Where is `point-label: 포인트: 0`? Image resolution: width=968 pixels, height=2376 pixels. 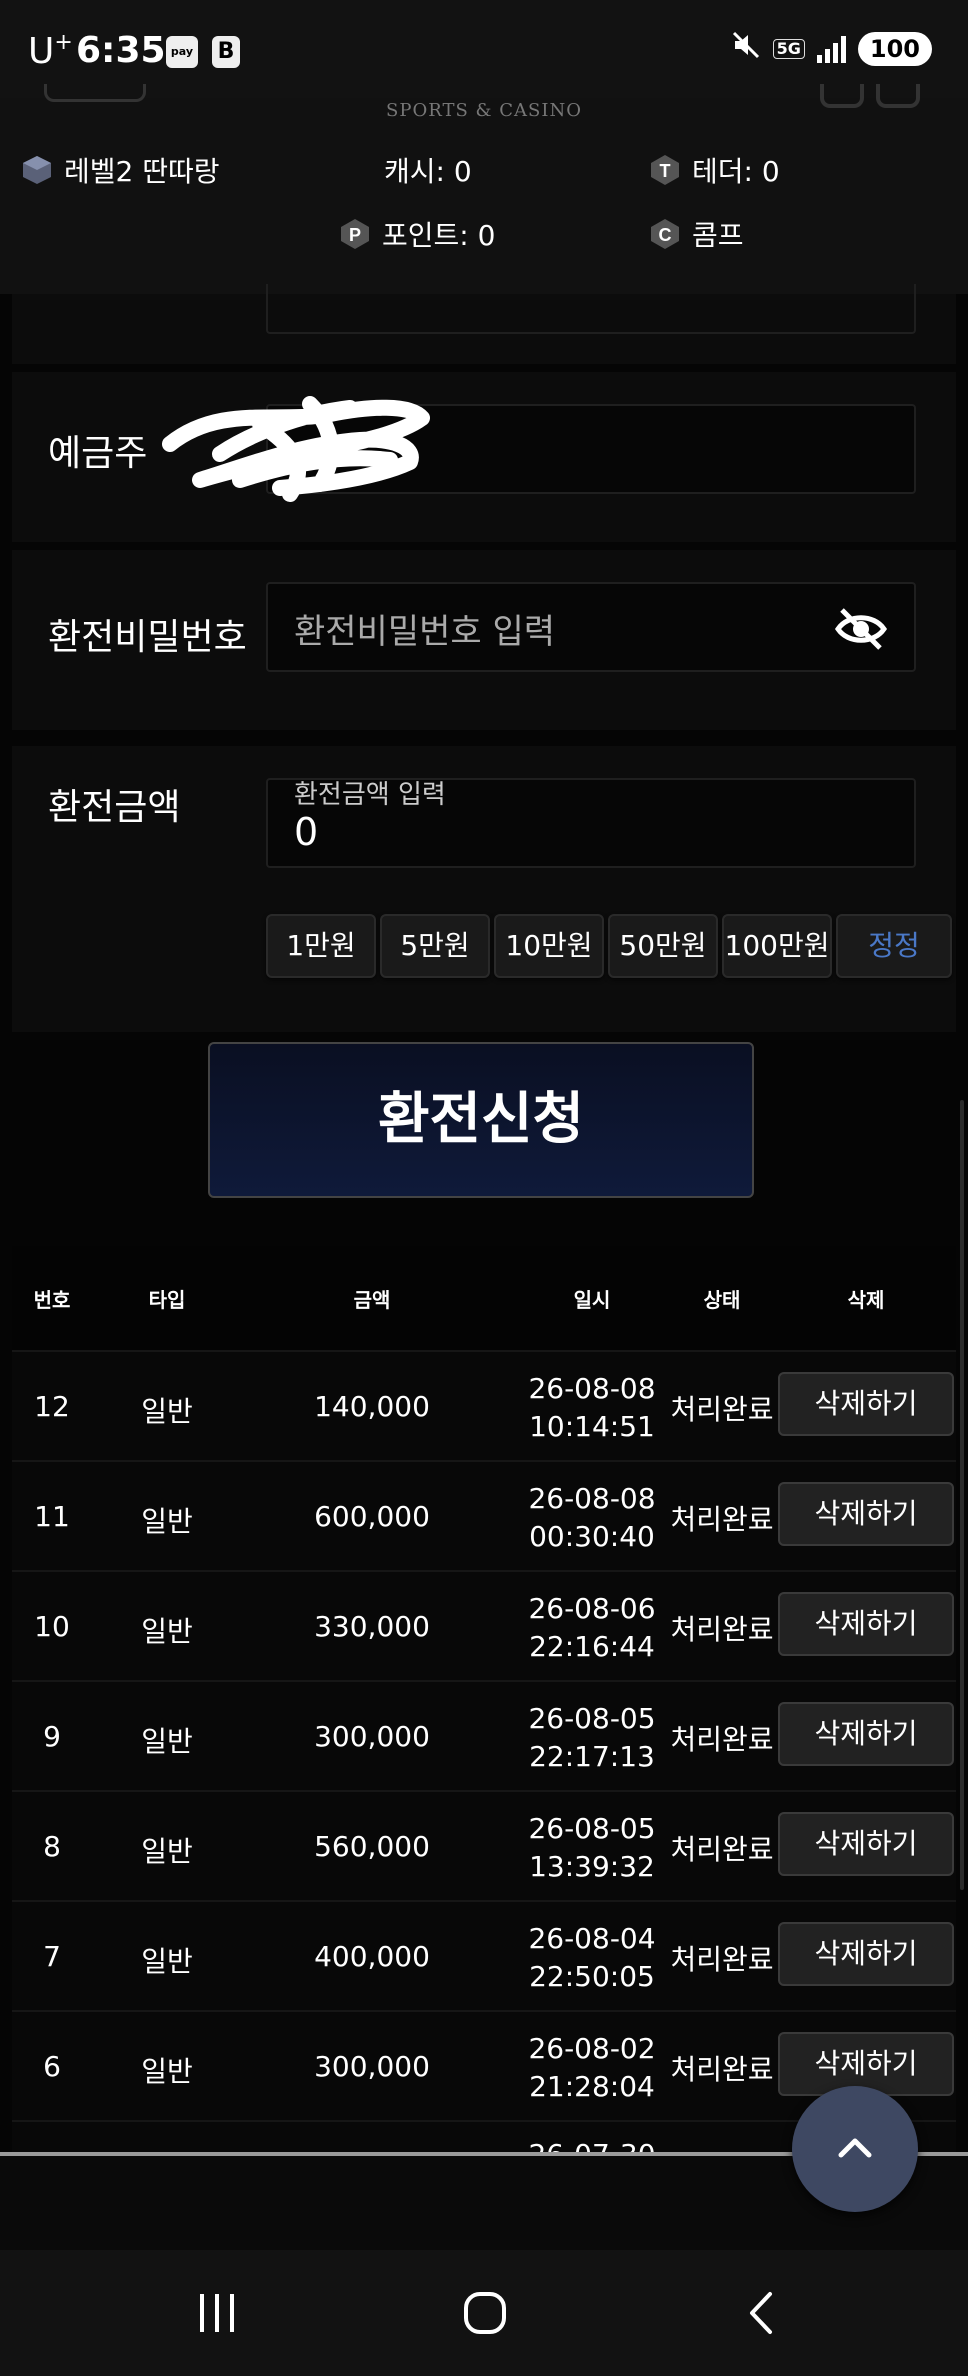 point-label: 포인트: 0 is located at coordinates (439, 235).